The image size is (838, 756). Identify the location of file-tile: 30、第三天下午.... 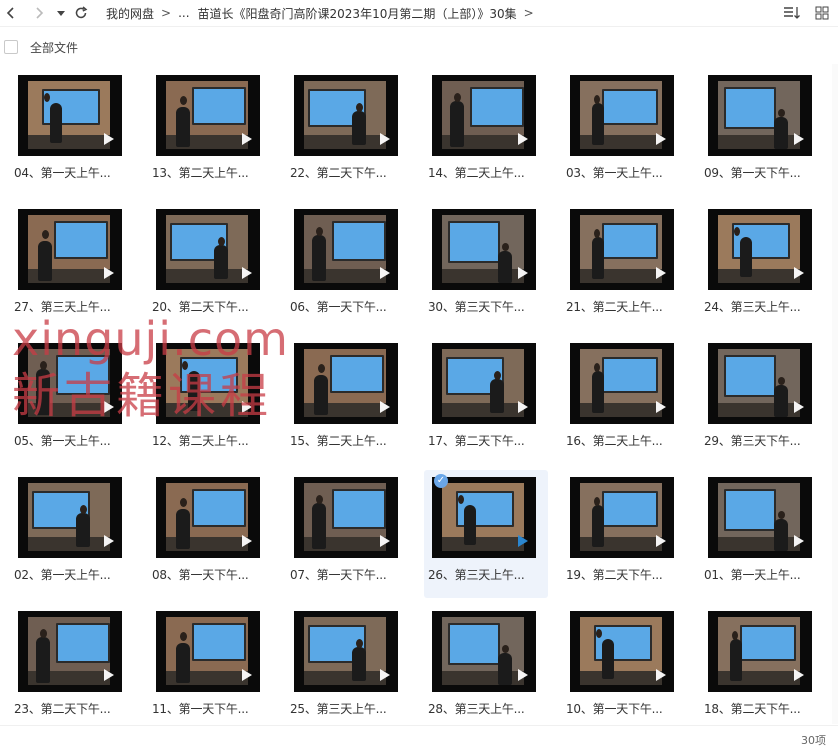
(486, 266).